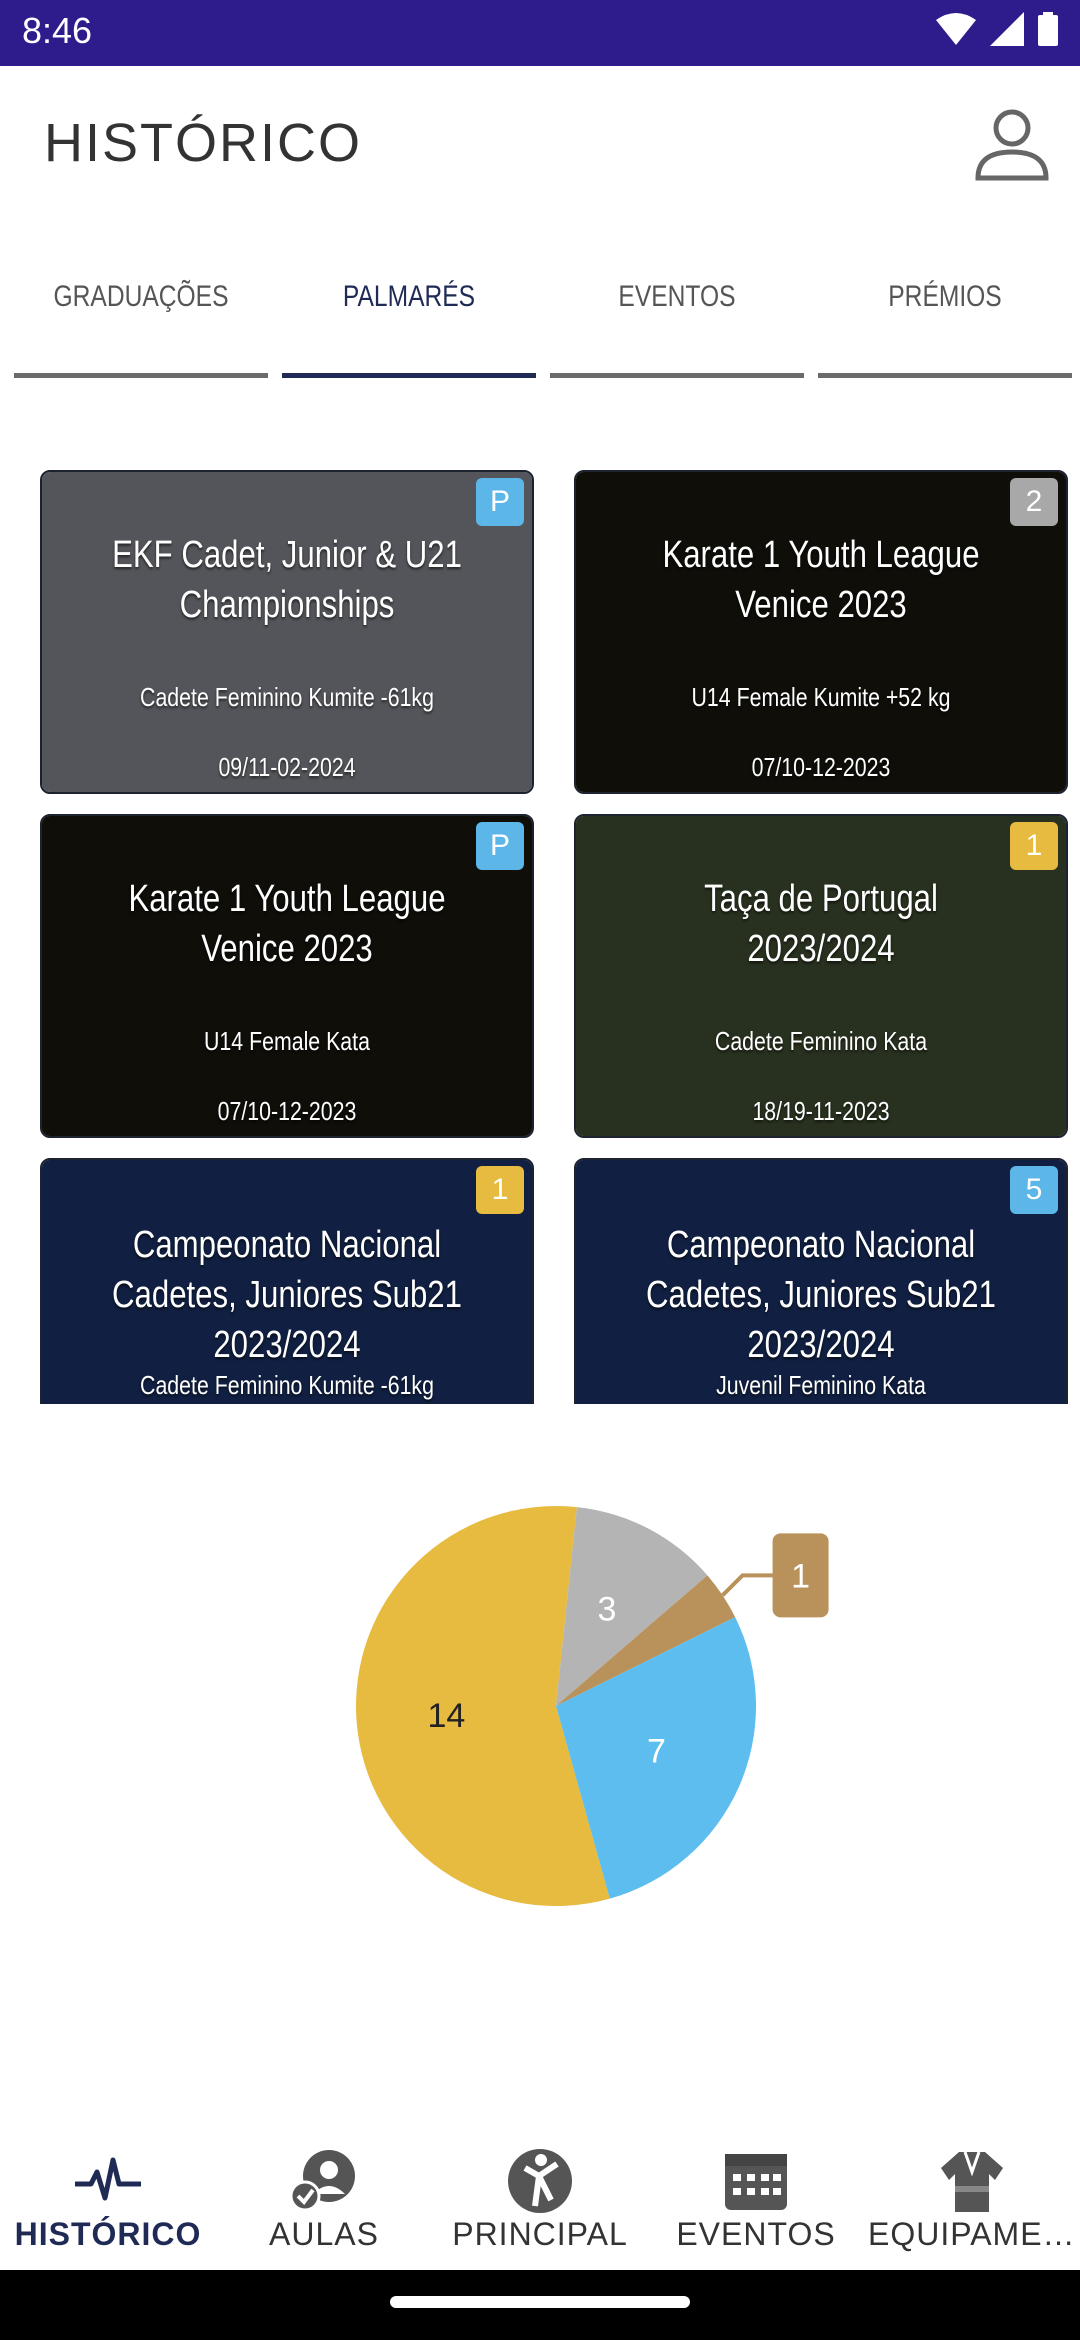 This screenshot has width=1080, height=2340. Describe the element at coordinates (203, 143) in the screenshot. I see `page-title: HISTÓRICO` at that location.